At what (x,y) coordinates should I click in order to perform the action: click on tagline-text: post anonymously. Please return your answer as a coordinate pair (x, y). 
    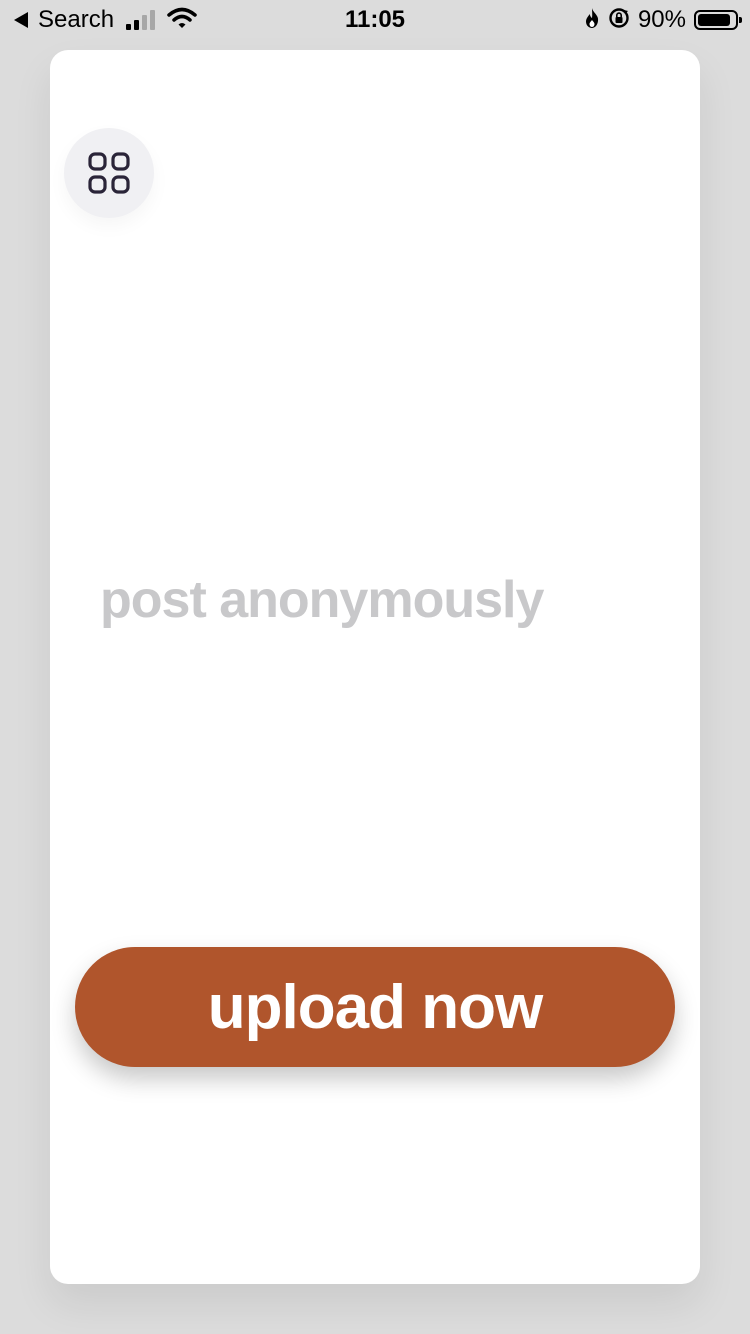
    Looking at the image, I should click on (322, 600).